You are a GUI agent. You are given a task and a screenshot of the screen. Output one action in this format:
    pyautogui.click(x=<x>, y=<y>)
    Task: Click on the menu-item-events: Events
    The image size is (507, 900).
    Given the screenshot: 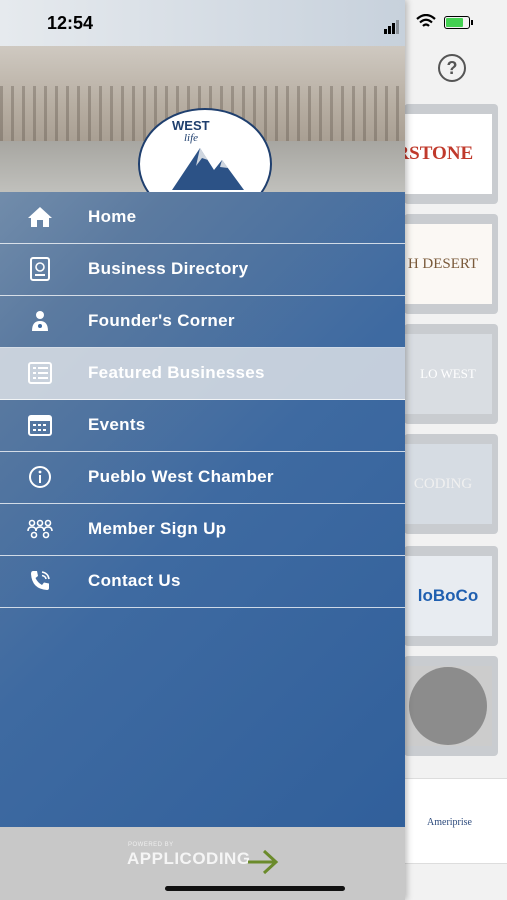 What is the action you would take?
    pyautogui.click(x=202, y=426)
    